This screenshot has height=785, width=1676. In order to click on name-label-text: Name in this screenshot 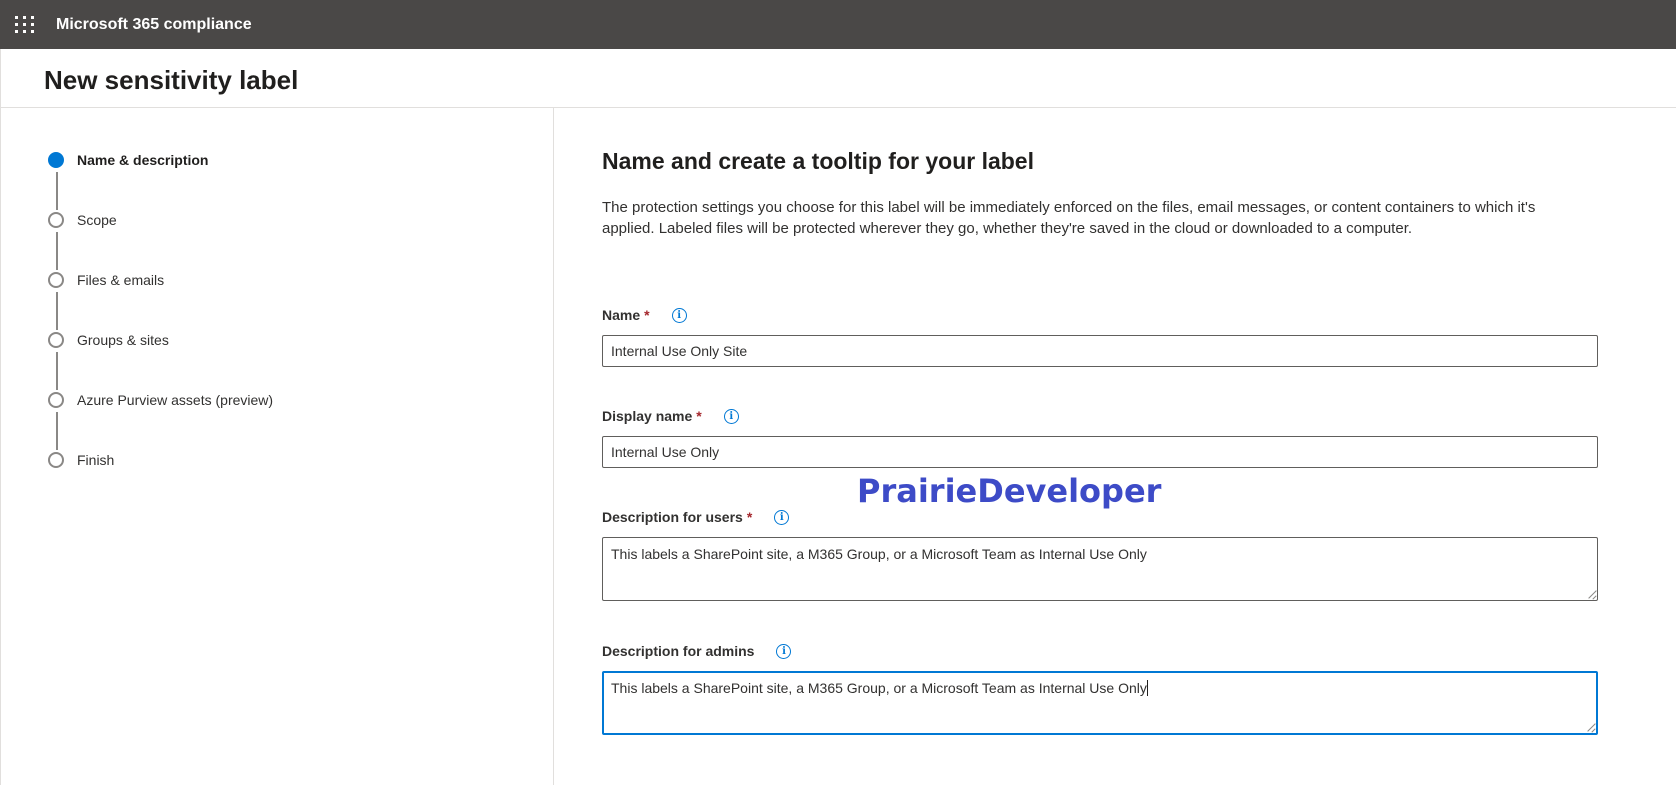, I will do `click(621, 315)`.